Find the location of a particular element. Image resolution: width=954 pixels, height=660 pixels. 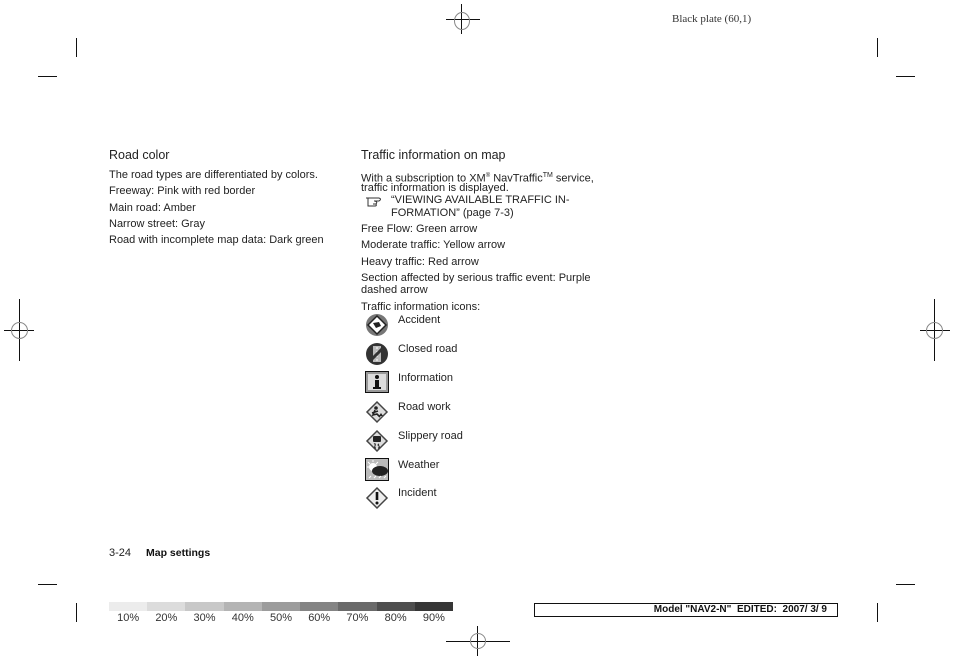

section-title: Map settings is located at coordinates (178, 553).